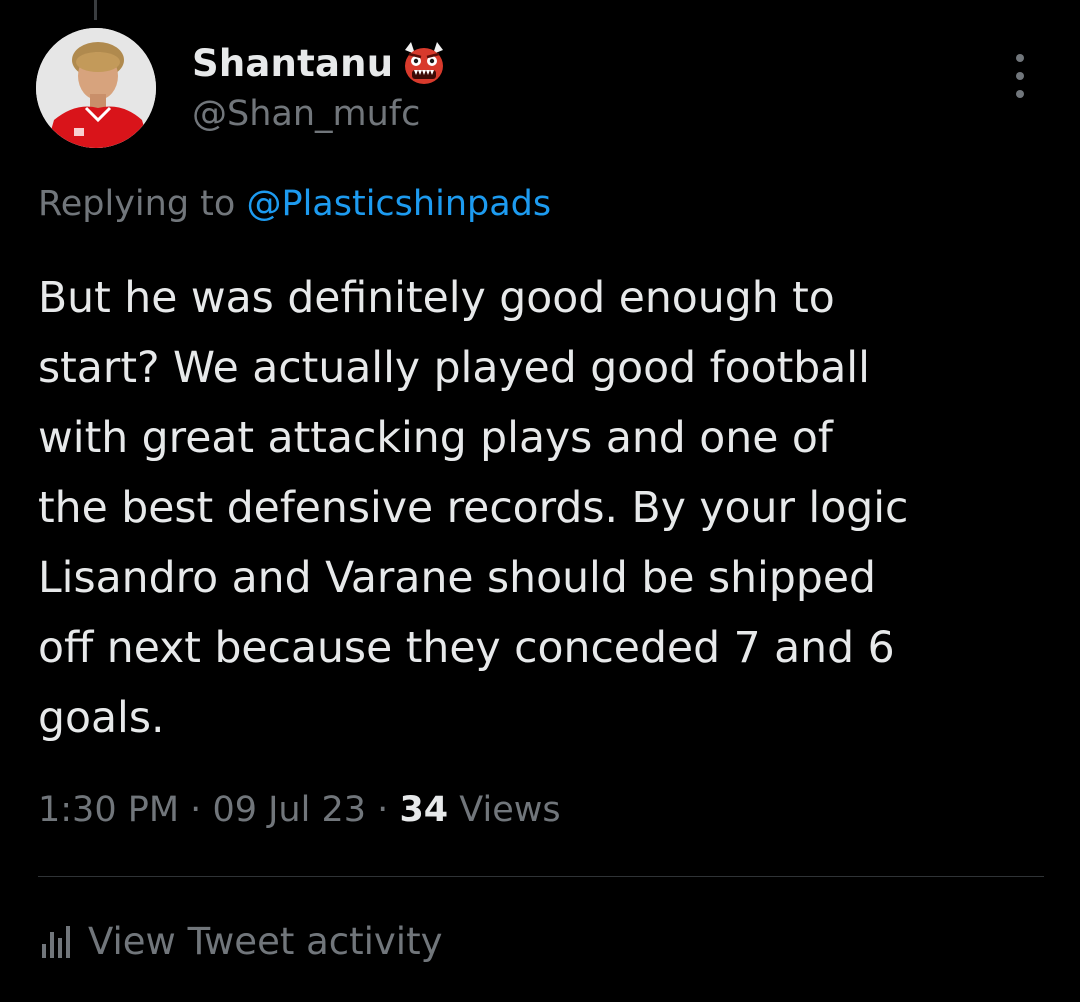 This screenshot has height=1002, width=1080. I want to click on tweet-meta: 1:30 PM · 09 Jul 23 · 34 Views, so click(299, 810).